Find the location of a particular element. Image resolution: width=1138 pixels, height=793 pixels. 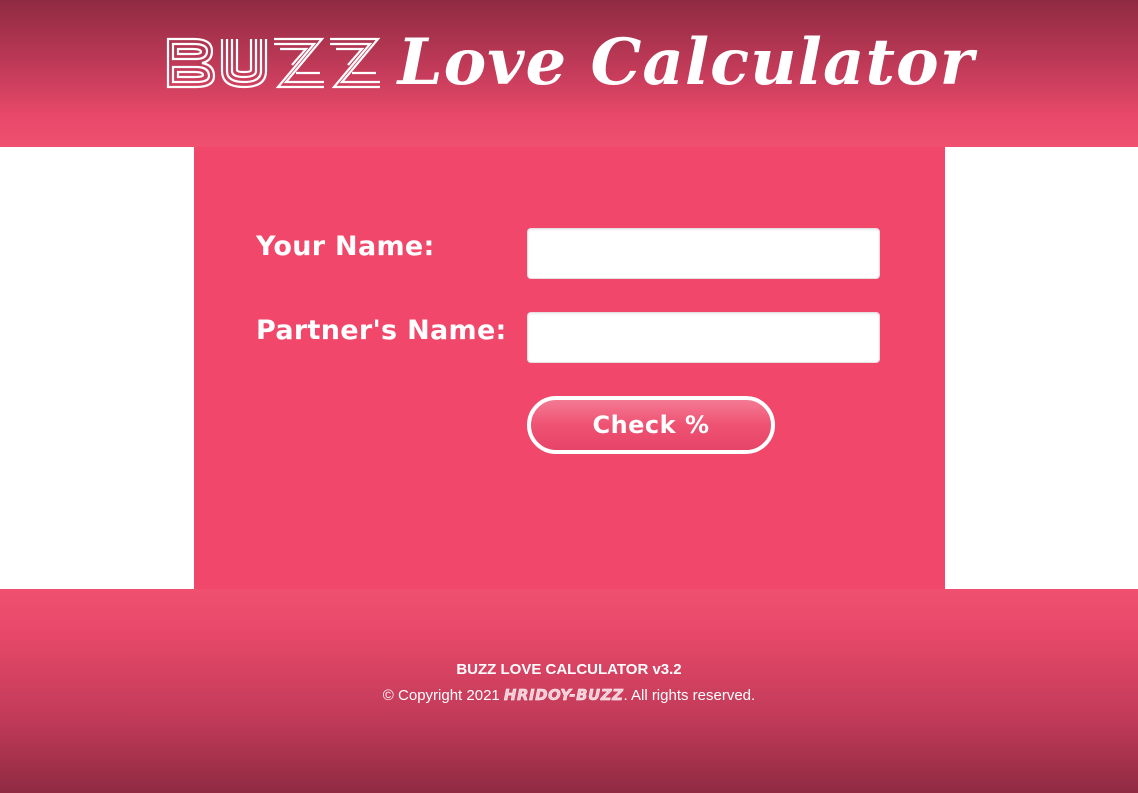

footer-app-name: BUZZ LOVE CALCULATOR v3.2 is located at coordinates (569, 669).